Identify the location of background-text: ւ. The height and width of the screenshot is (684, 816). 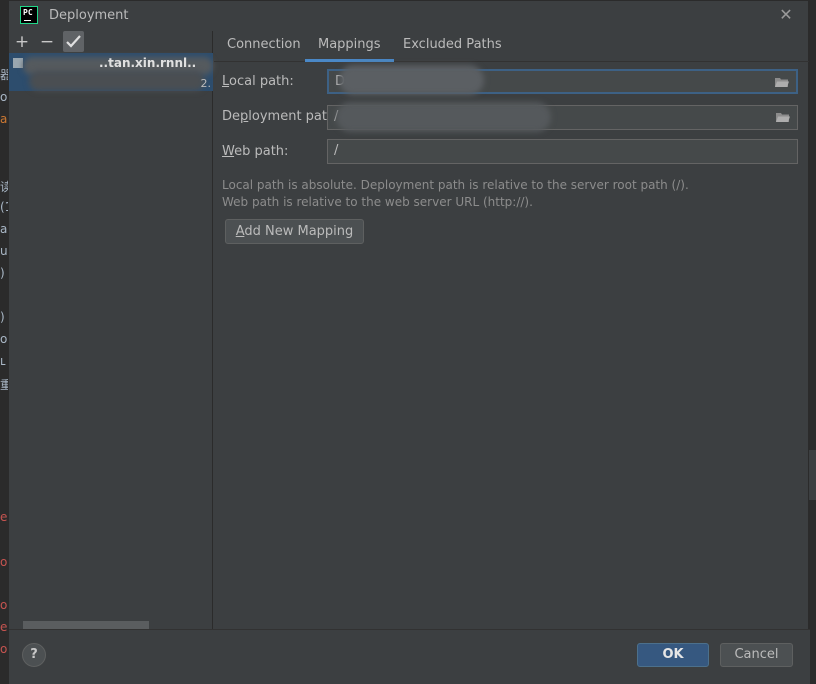
(3, 361).